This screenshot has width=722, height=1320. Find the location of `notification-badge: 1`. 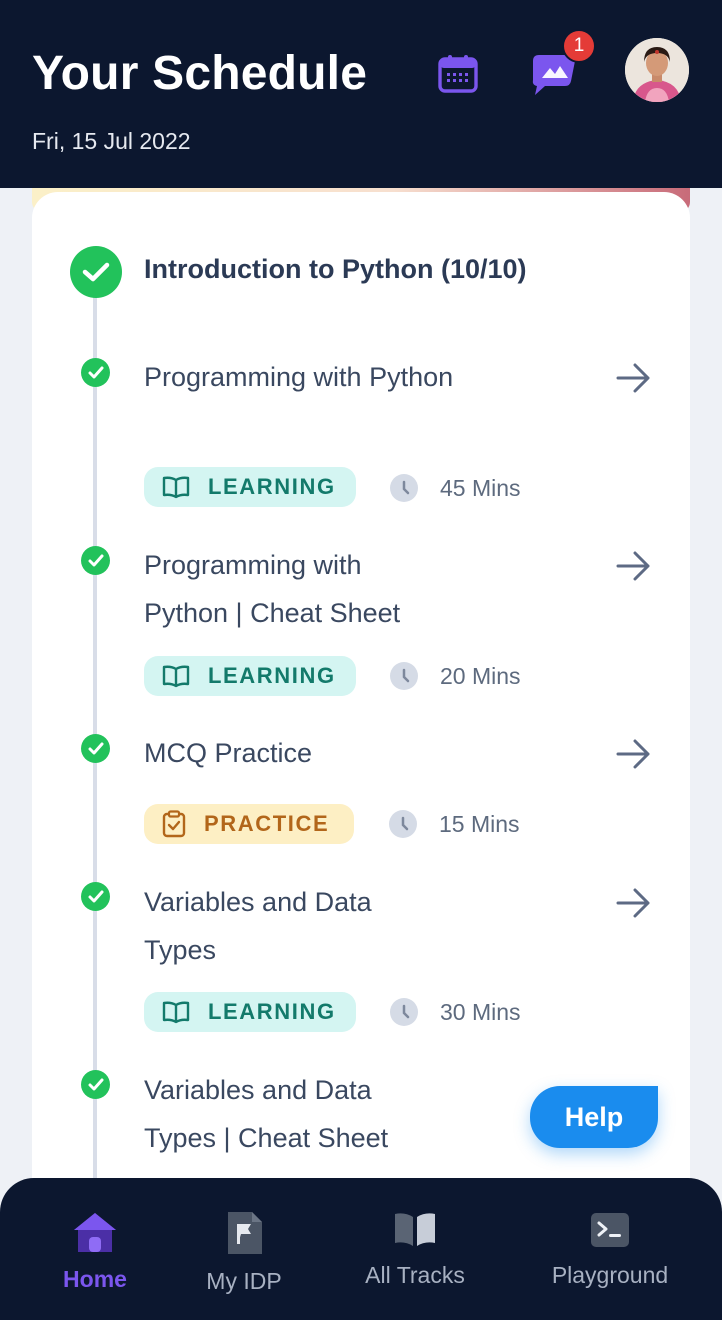

notification-badge: 1 is located at coordinates (579, 46).